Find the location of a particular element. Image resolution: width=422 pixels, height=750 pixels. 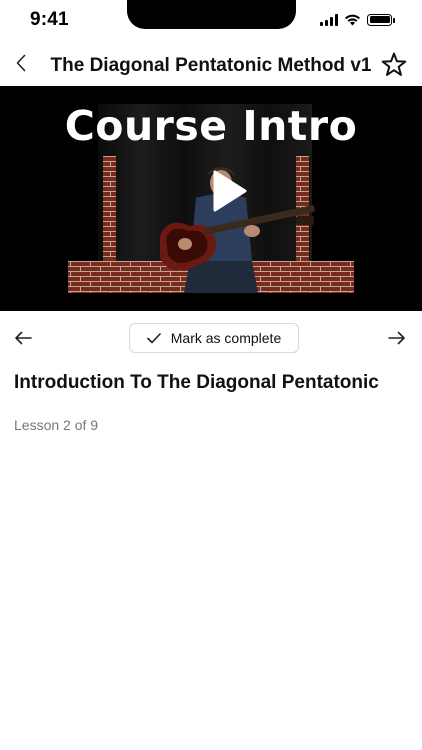

arrow-right-icon is located at coordinates (396, 338).